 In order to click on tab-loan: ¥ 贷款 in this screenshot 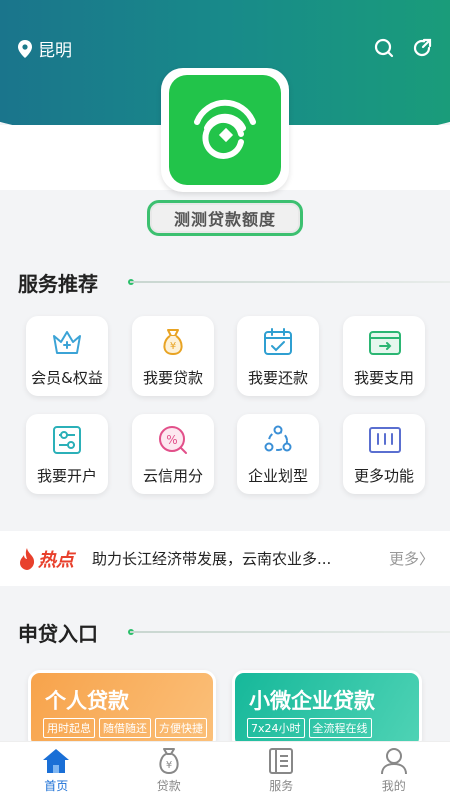, I will do `click(169, 771)`.